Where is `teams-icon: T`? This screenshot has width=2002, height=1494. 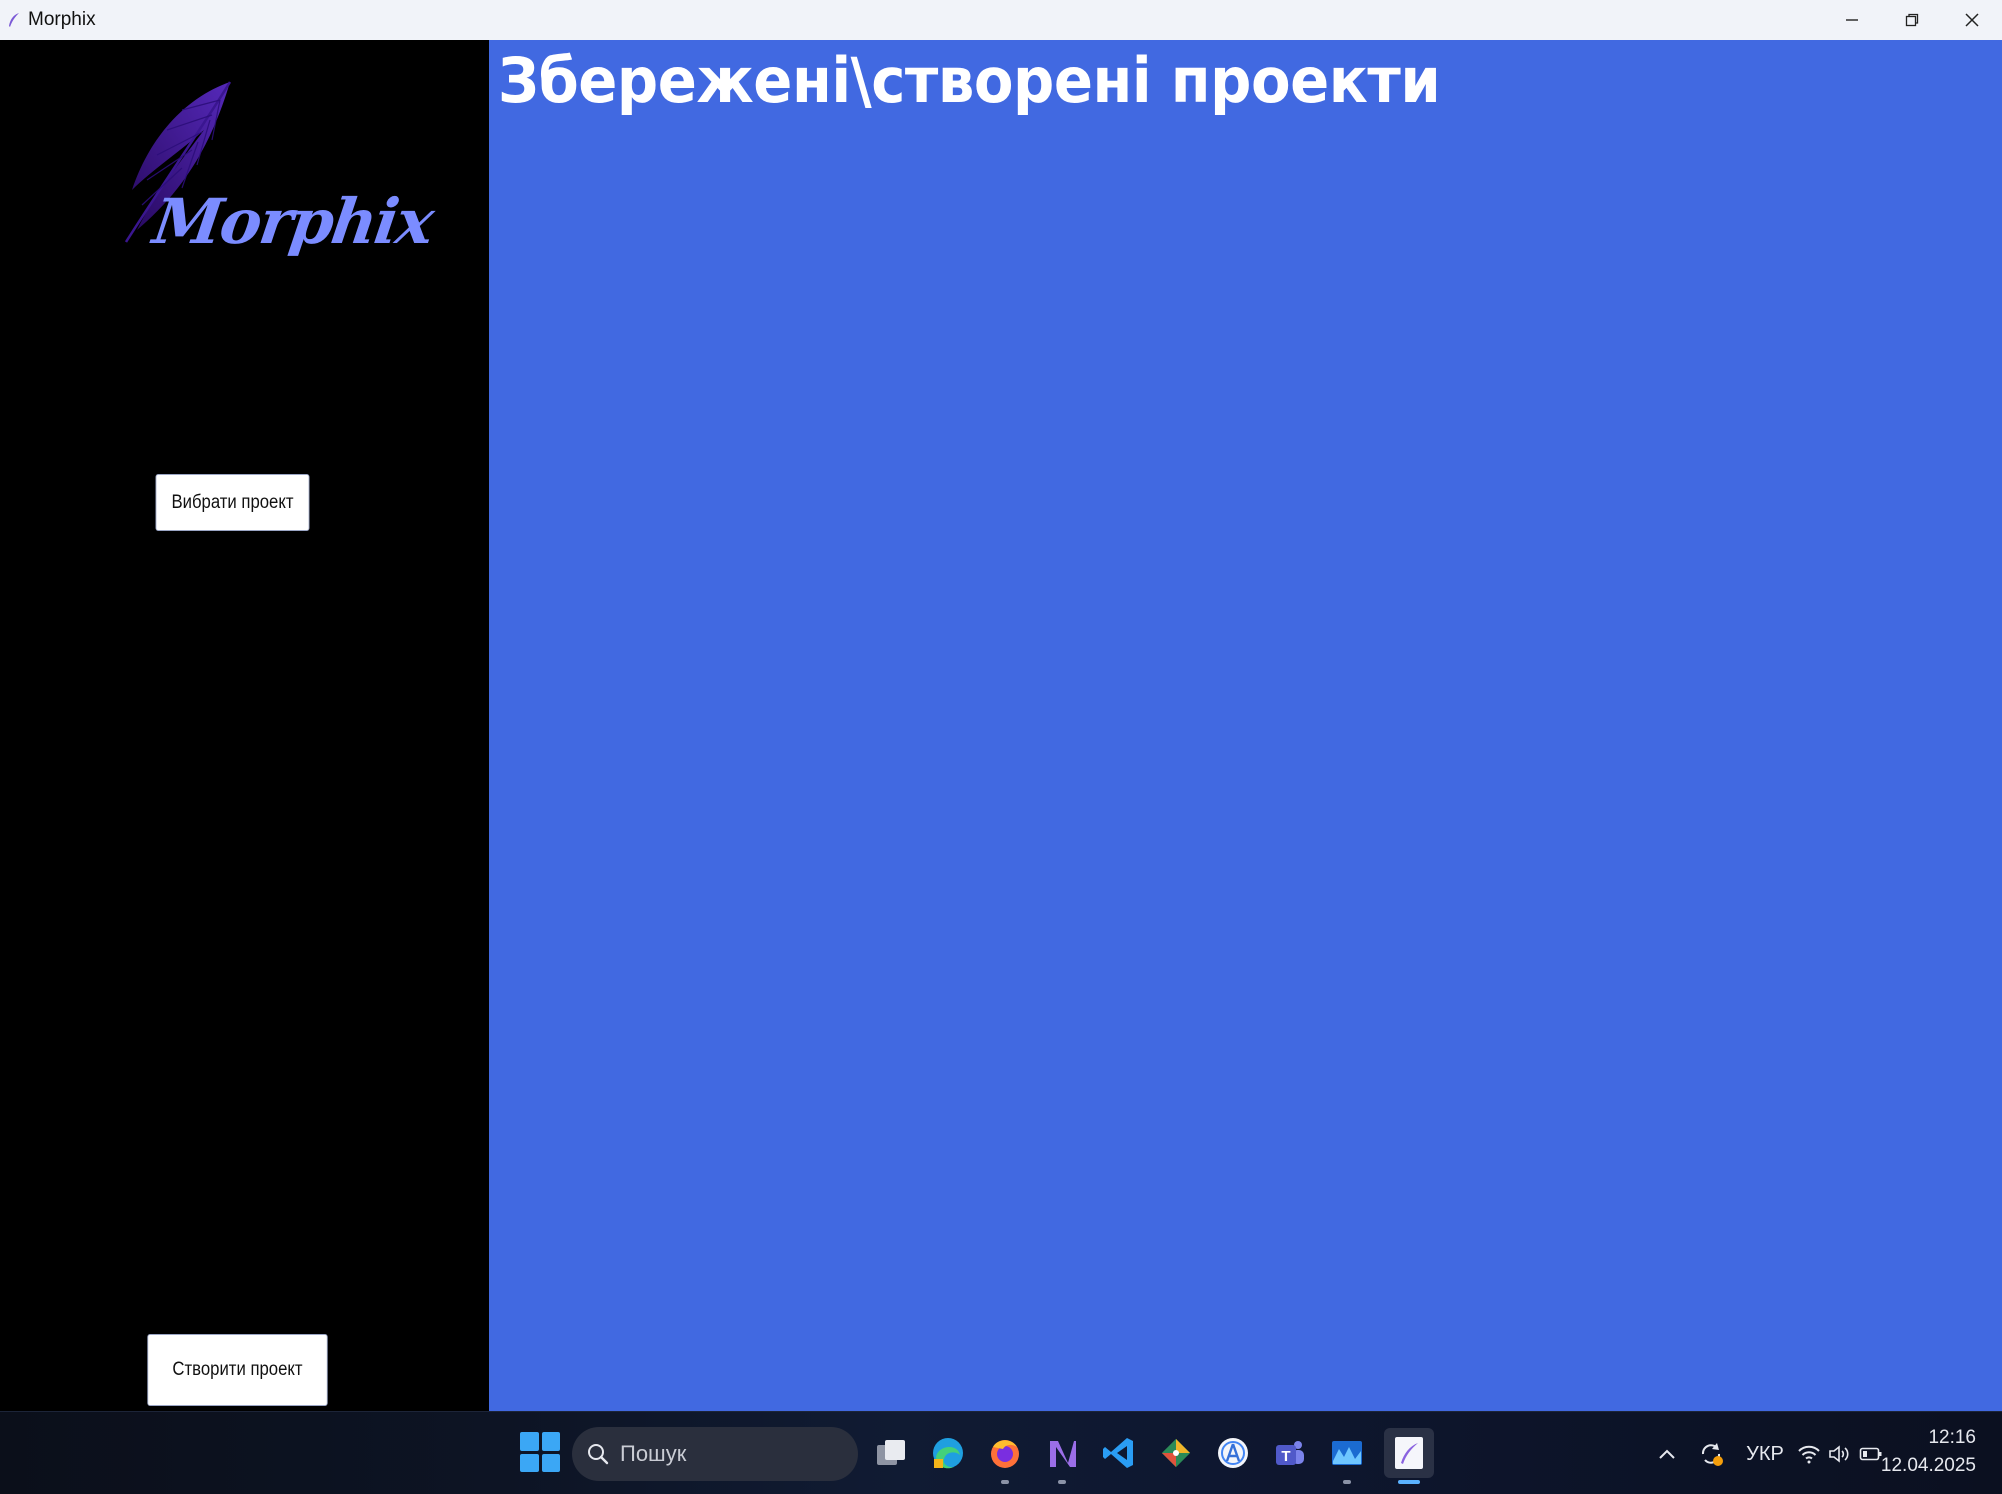
teams-icon: T is located at coordinates (1290, 1453).